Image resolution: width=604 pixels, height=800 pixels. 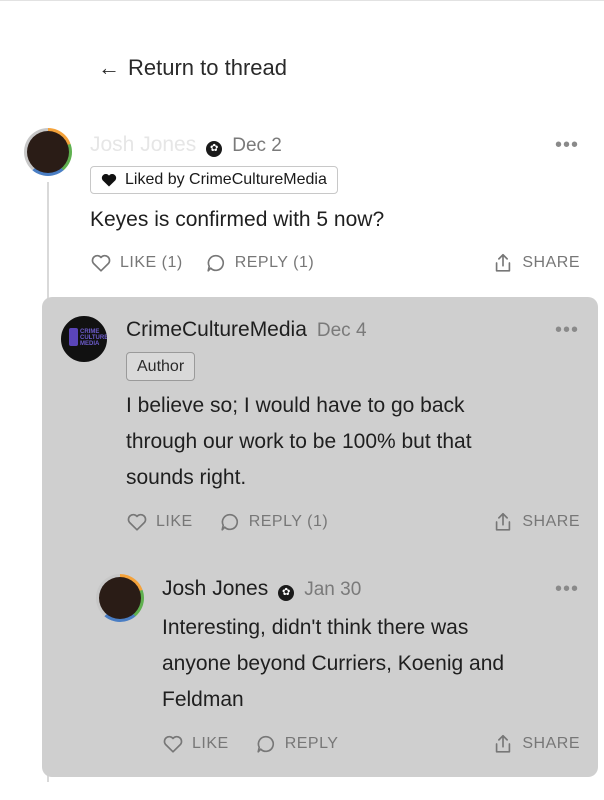 I want to click on comment-header: Josh Jones ✿ Jan 30, so click(x=261, y=589).